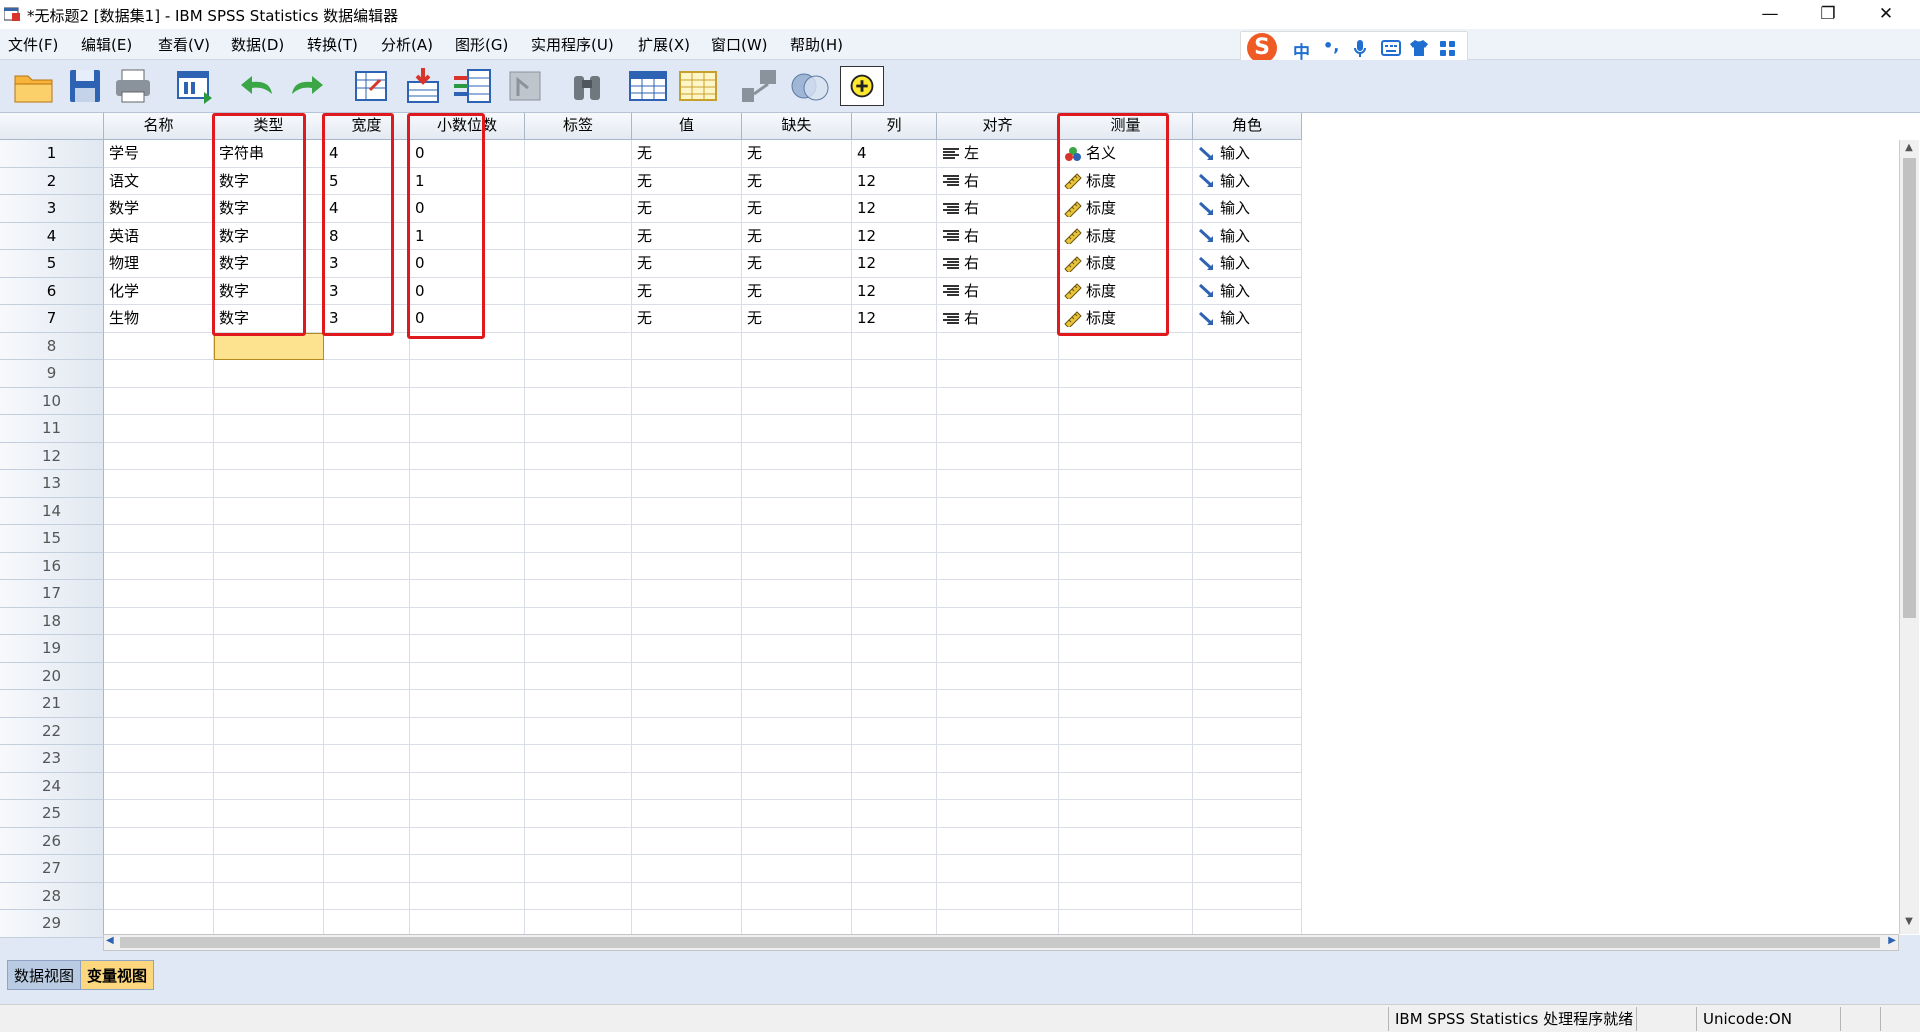 Image resolution: width=1920 pixels, height=1032 pixels. What do you see at coordinates (196, 86) in the screenshot?
I see `recall-dialog-icon` at bounding box center [196, 86].